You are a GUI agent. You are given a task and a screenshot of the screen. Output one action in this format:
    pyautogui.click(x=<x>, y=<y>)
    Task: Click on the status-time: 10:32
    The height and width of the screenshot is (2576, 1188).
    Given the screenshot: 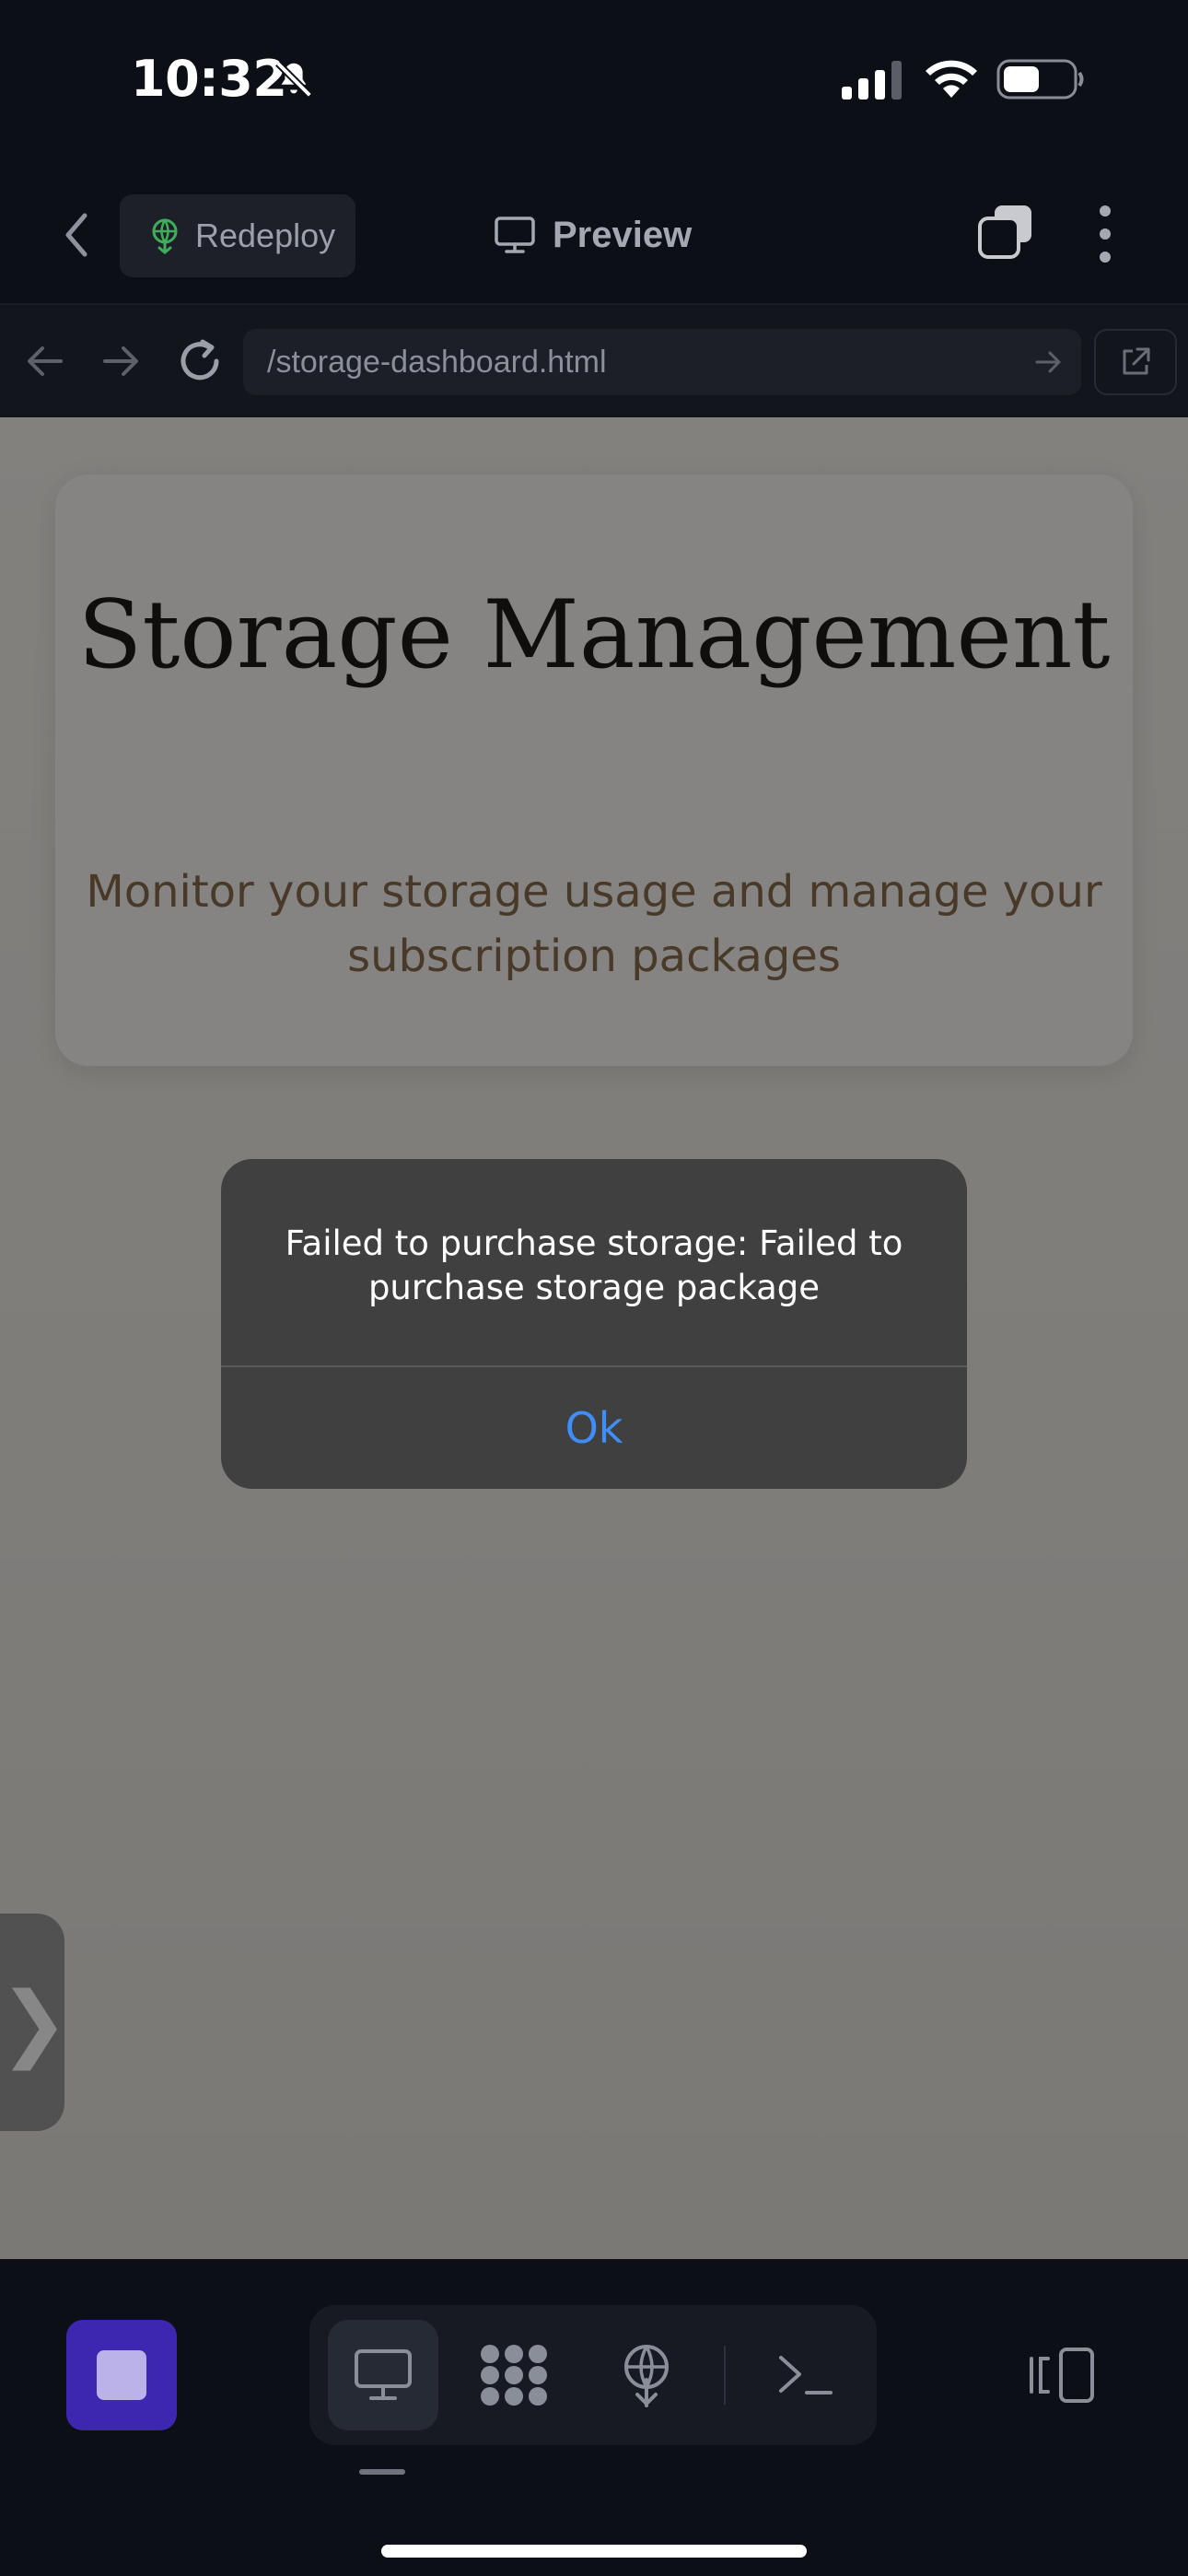 What is the action you would take?
    pyautogui.click(x=209, y=79)
    